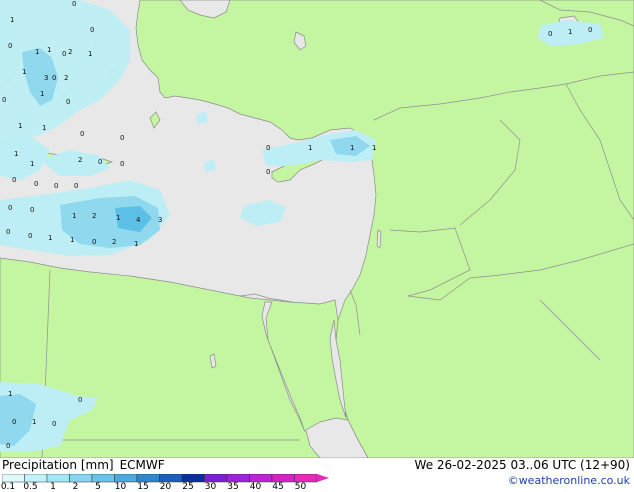  Describe the element at coordinates (58, 465) in the screenshot. I see `variable-label: Precipitation [mm]` at that location.